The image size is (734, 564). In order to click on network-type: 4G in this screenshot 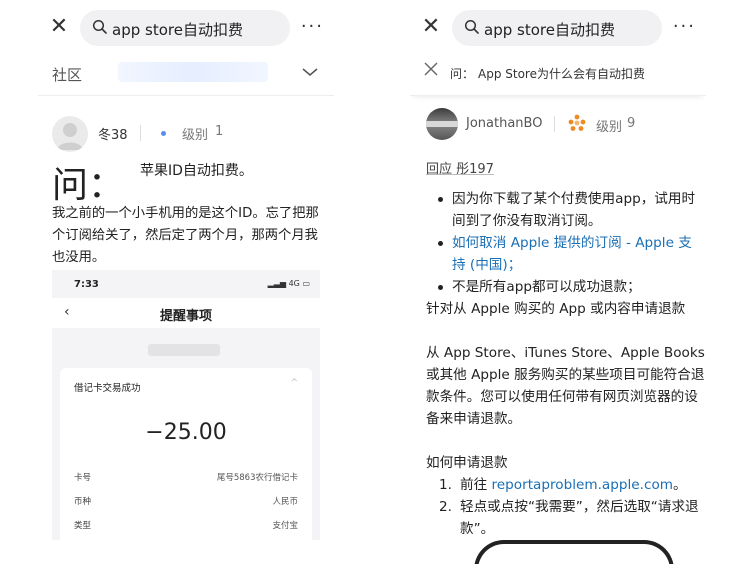, I will do `click(294, 283)`.